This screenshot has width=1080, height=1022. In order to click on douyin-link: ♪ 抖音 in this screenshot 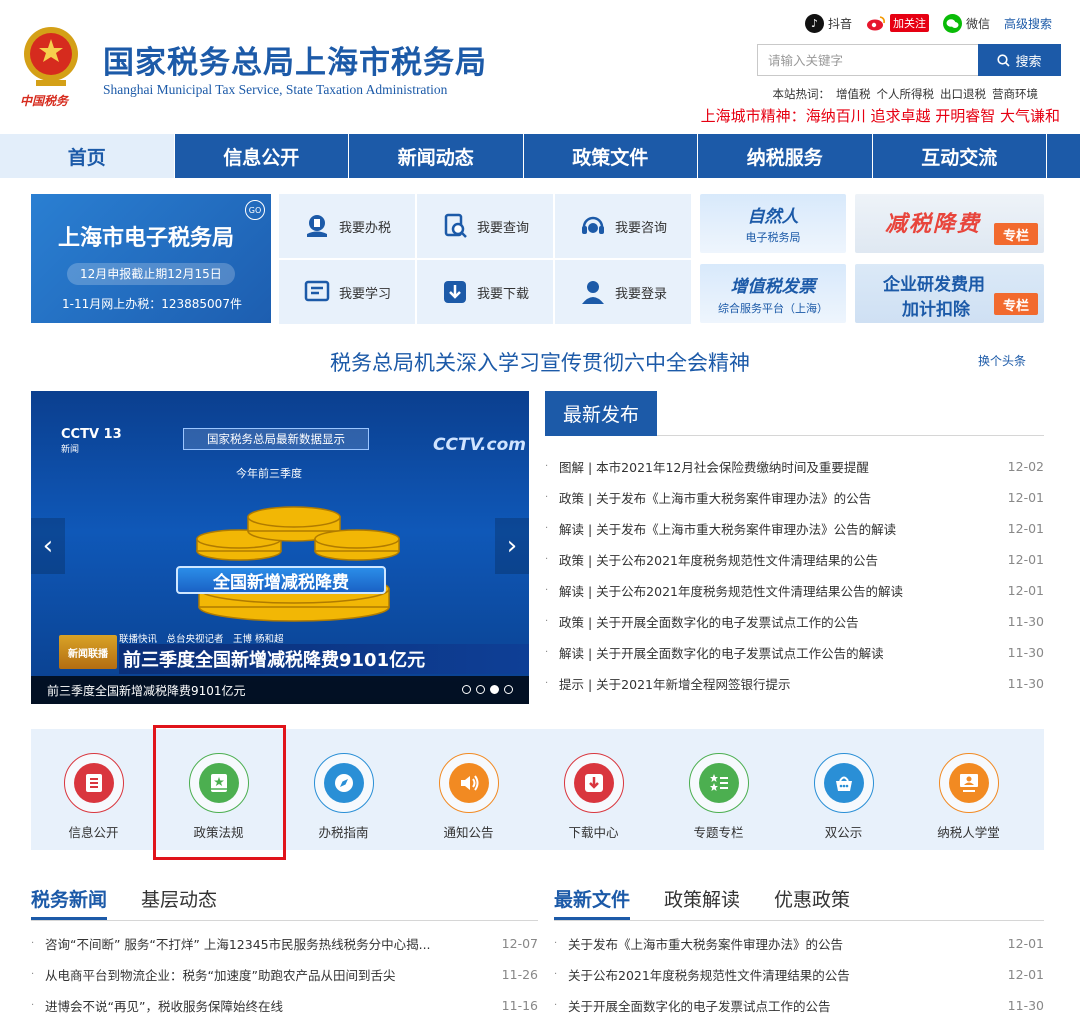, I will do `click(828, 23)`.